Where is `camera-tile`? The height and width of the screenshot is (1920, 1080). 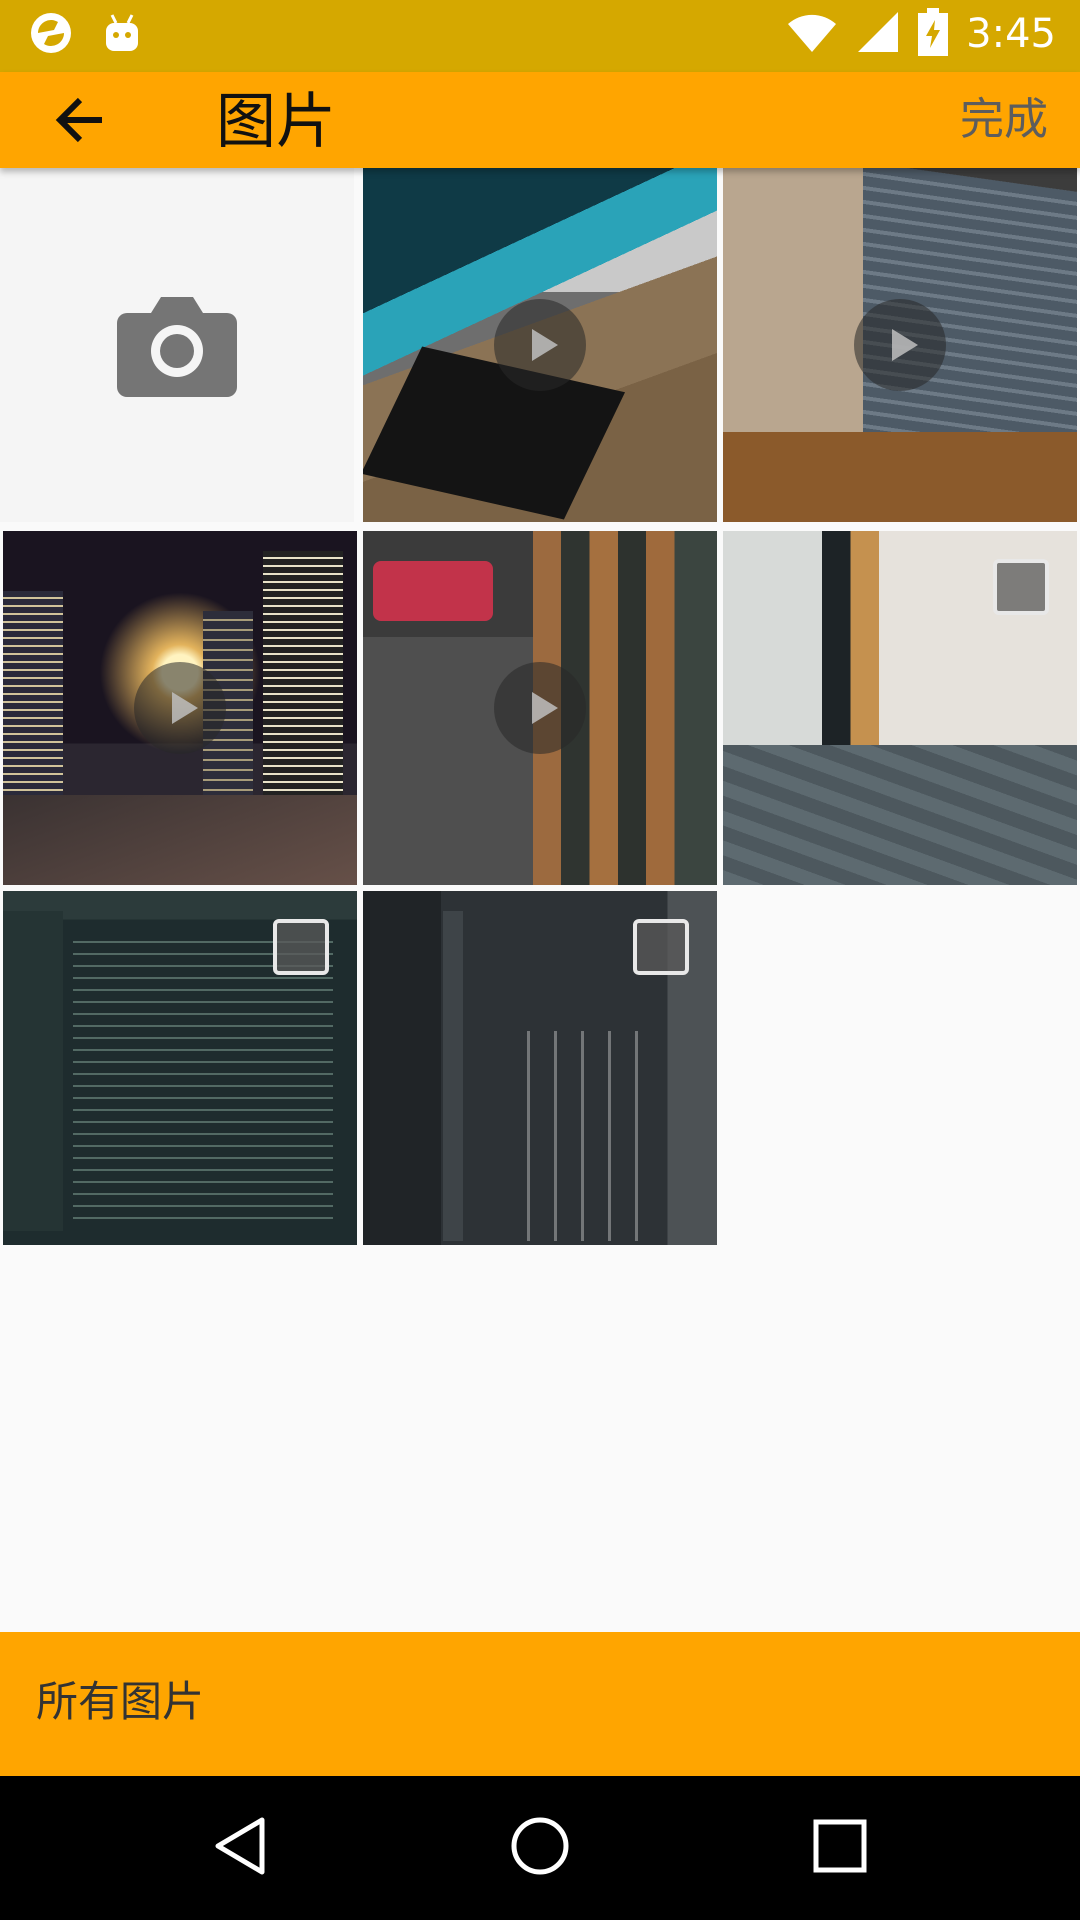
camera-tile is located at coordinates (177, 345).